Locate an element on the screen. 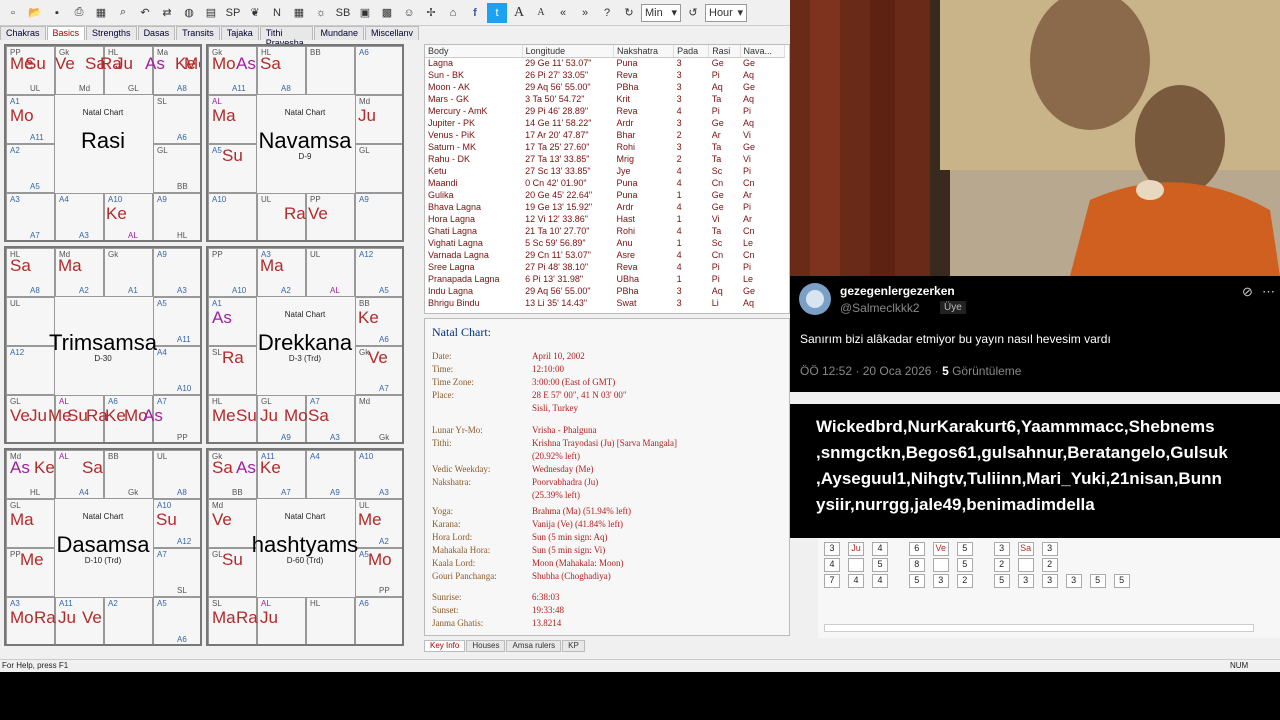  sp-kb-icon: SP is located at coordinates (233, 13).